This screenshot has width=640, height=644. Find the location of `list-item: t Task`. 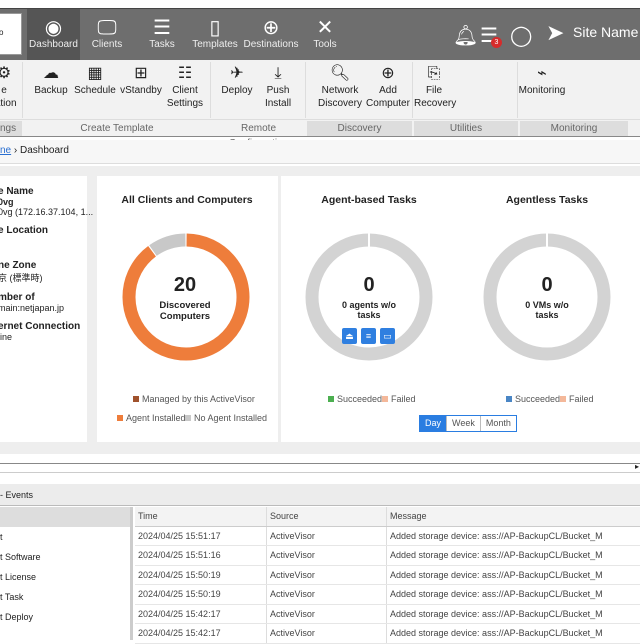

list-item: t Task is located at coordinates (65, 597).